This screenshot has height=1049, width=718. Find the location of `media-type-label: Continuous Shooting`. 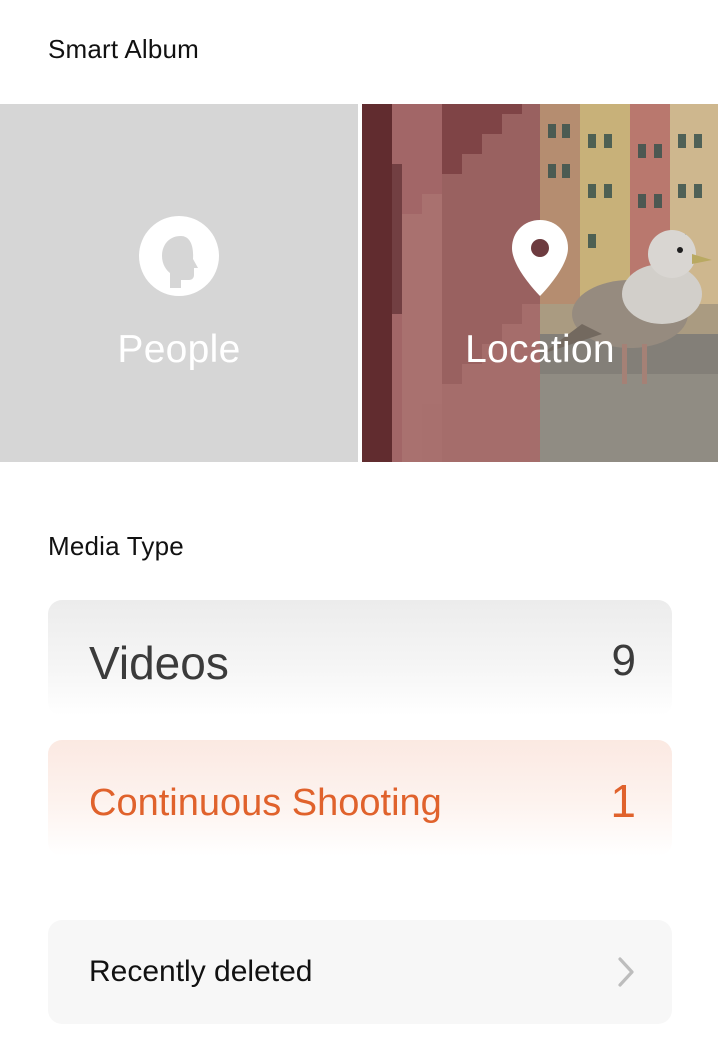

media-type-label: Continuous Shooting is located at coordinates (265, 803).